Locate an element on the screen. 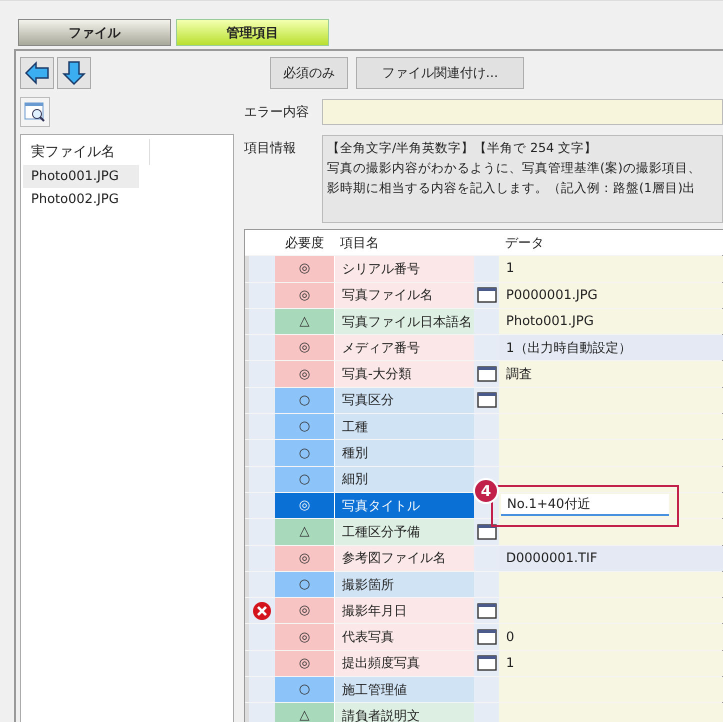 The width and height of the screenshot is (723, 722). item-name: 細別 is located at coordinates (404, 479).